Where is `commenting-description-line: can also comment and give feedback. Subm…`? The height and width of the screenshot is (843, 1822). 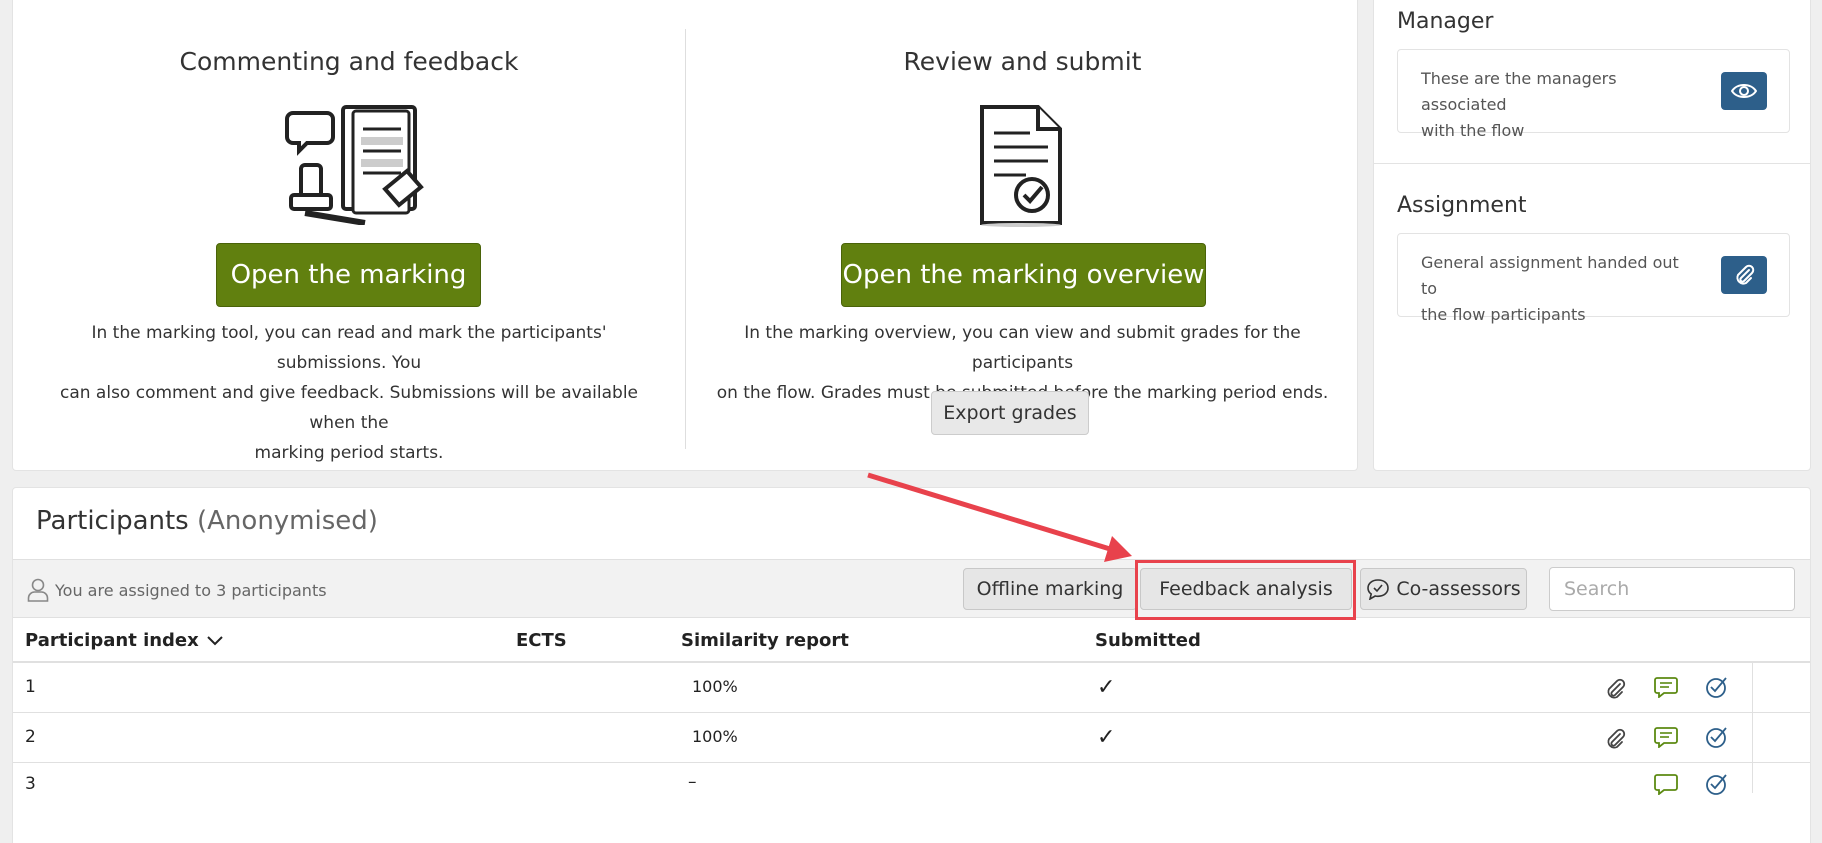 commenting-description-line: can also comment and give feedback. Subm… is located at coordinates (349, 408).